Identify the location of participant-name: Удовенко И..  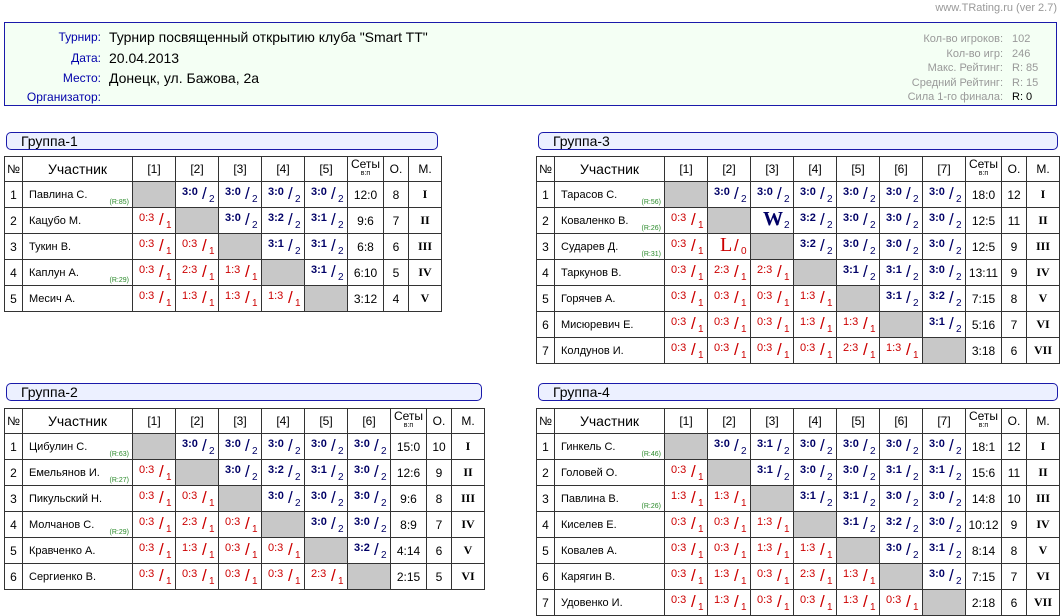
(609, 602).